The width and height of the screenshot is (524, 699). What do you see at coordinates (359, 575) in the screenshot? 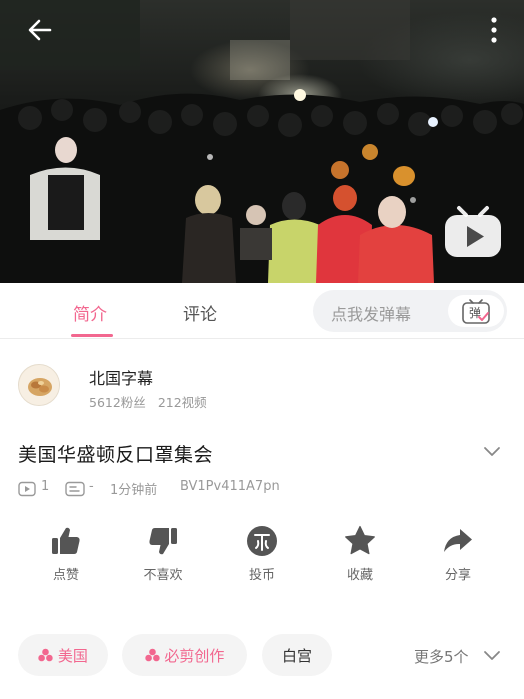
I see `favorite-label: 收藏` at bounding box center [359, 575].